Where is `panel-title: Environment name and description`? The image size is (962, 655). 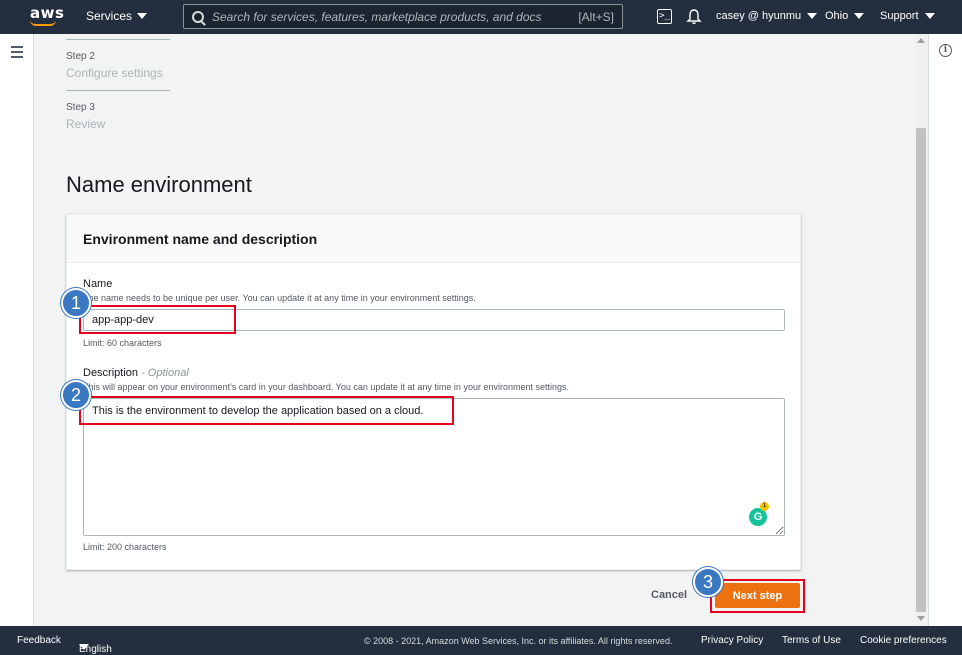
panel-title: Environment name and description is located at coordinates (433, 239).